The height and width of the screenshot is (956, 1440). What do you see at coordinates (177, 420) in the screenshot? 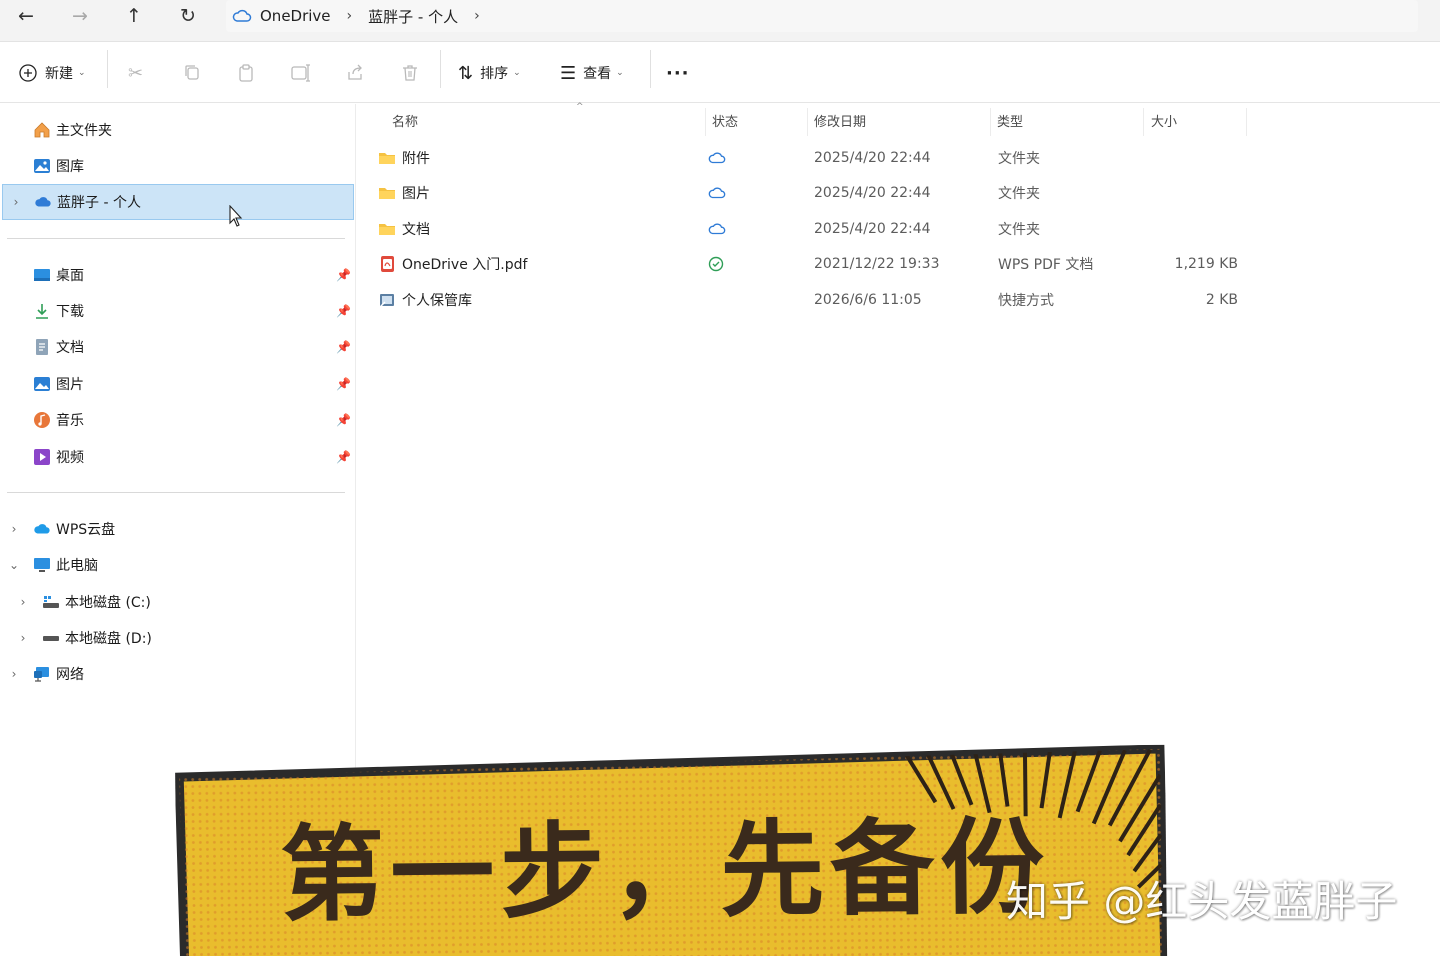
I see `sidebar-item-music: 音乐 📌` at bounding box center [177, 420].